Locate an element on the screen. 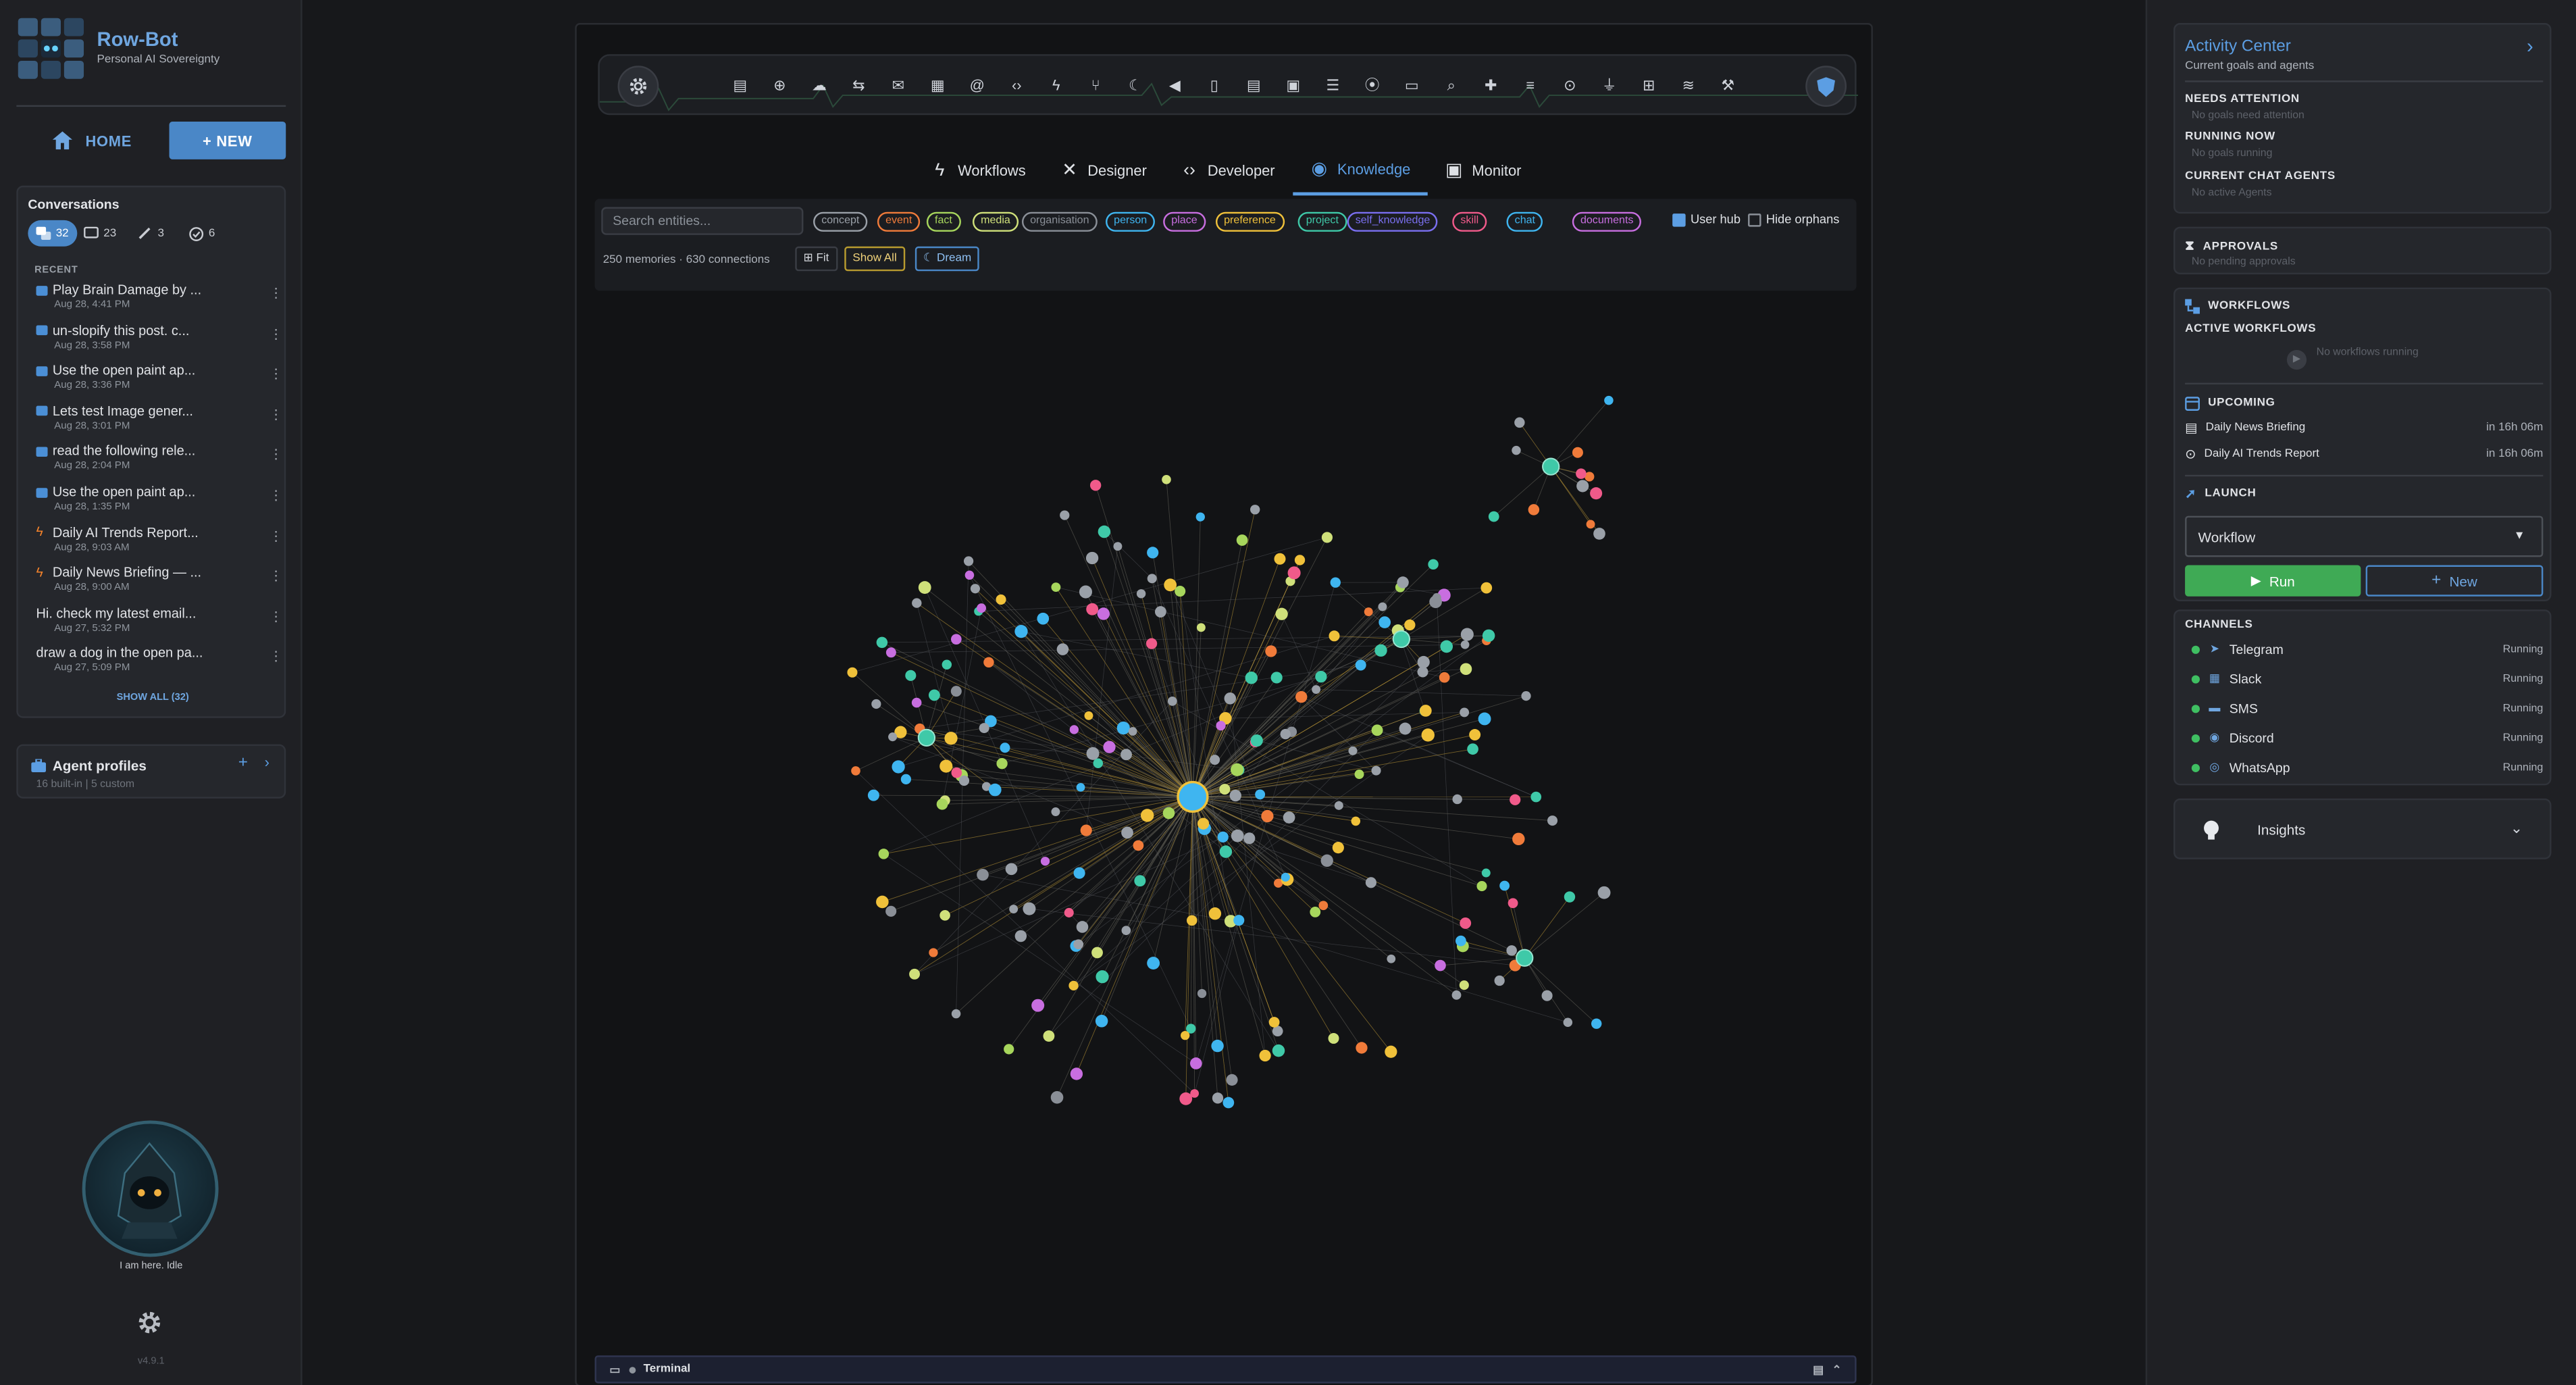 This screenshot has width=2576, height=1385. source-filter-chip: documents is located at coordinates (1607, 222).